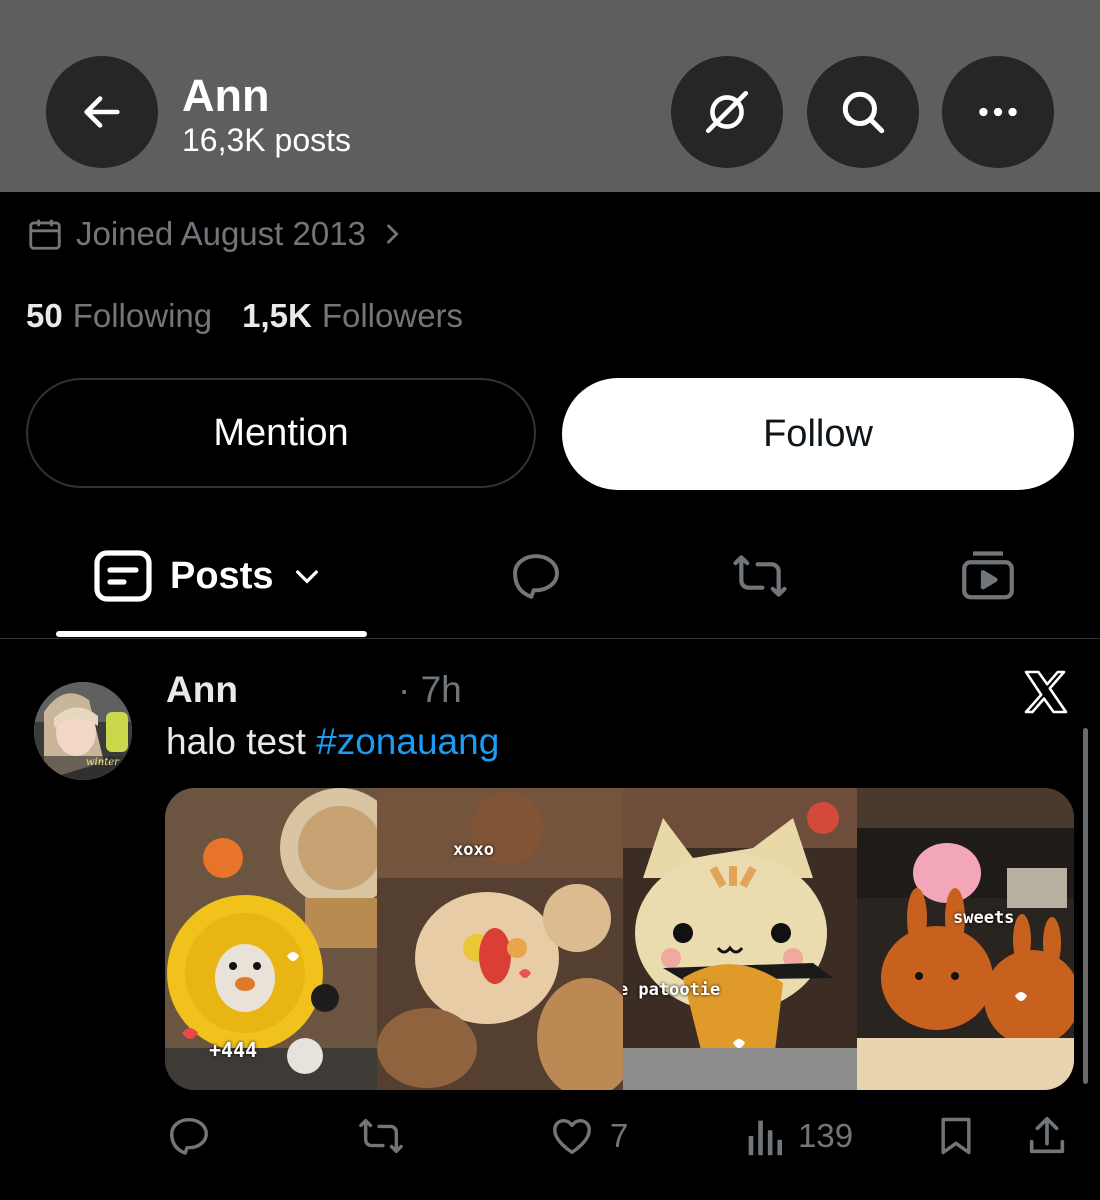 The height and width of the screenshot is (1200, 1100). What do you see at coordinates (1085, 906) in the screenshot?
I see `scrollbar` at bounding box center [1085, 906].